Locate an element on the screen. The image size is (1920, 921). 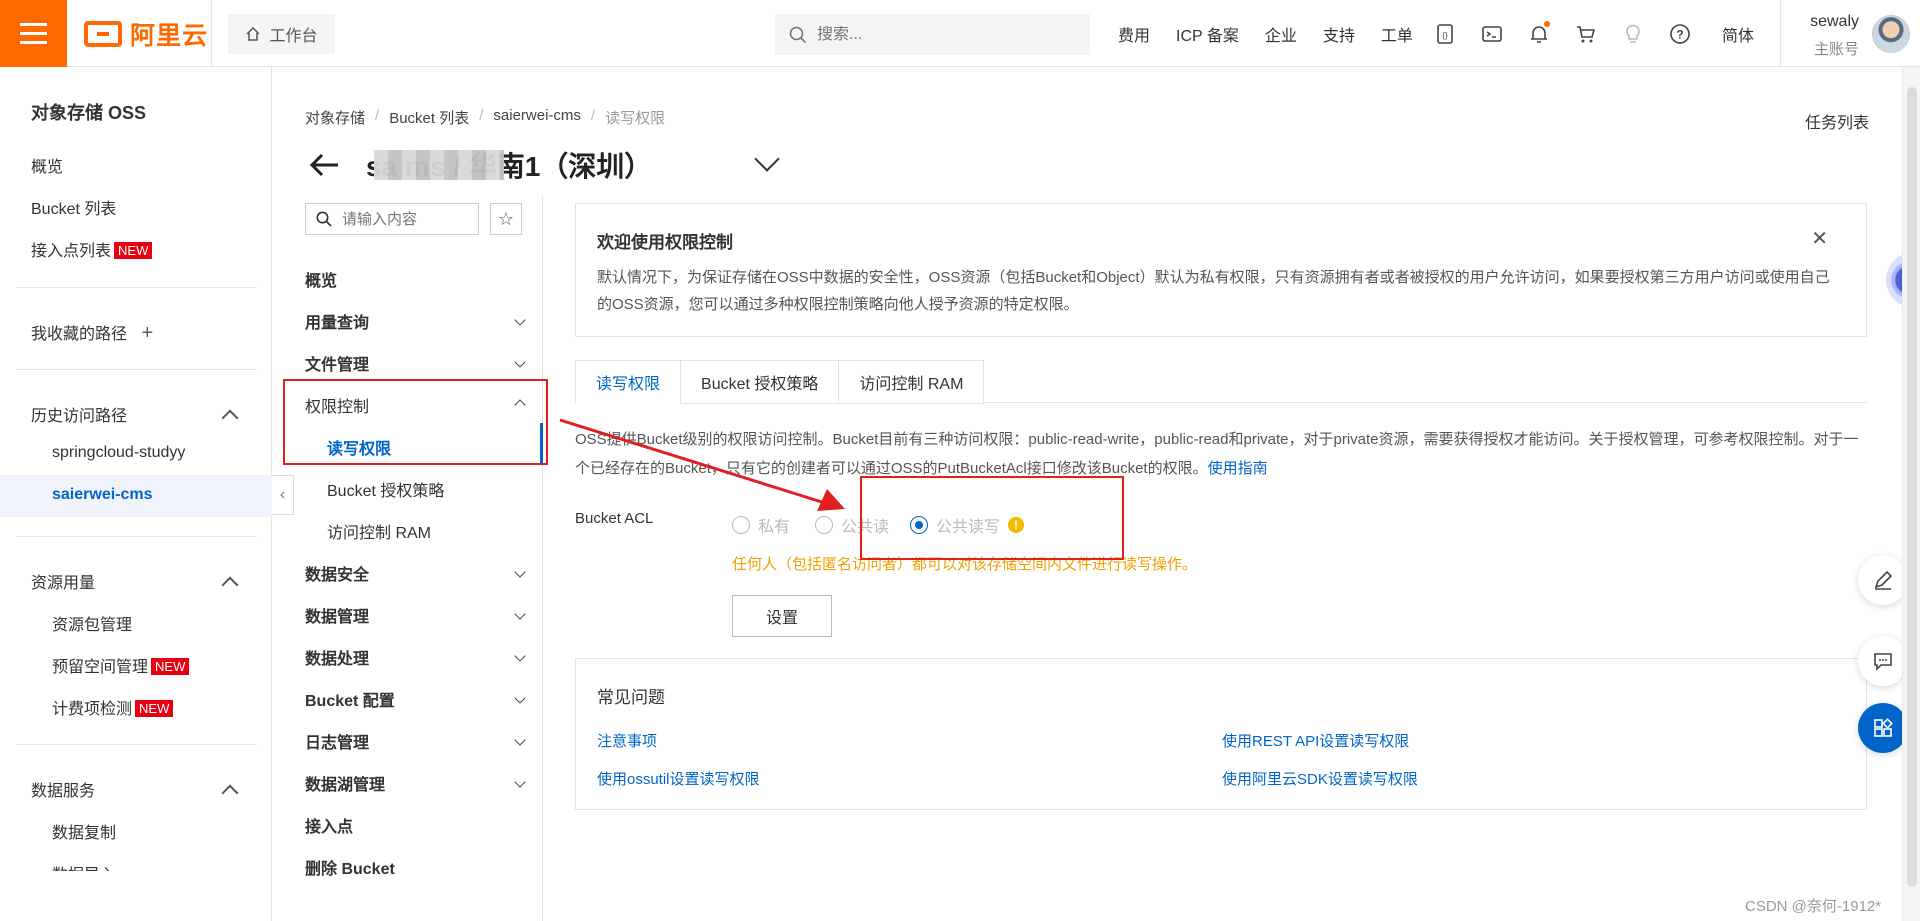
help-icon: ? is located at coordinates (1680, 34).